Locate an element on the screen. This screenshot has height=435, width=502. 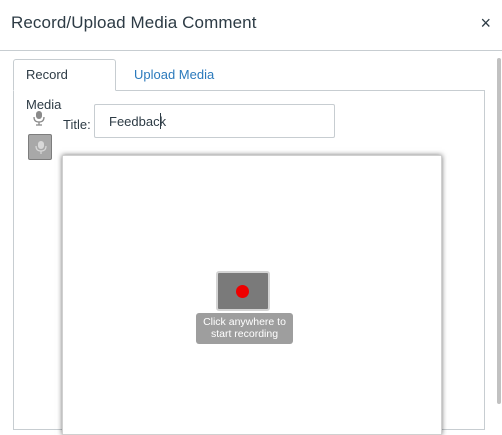
tab-upload-media: Upload Media is located at coordinates (174, 75).